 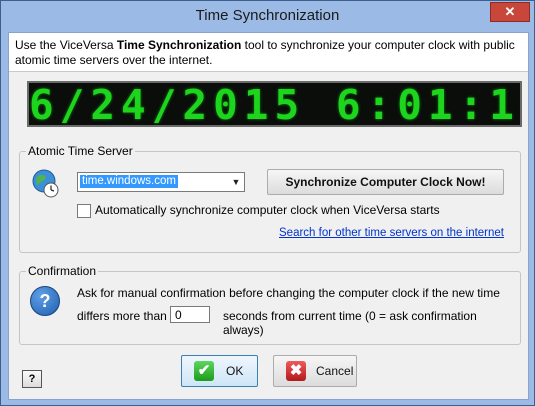 What do you see at coordinates (129, 181) in the screenshot?
I see `time-server-value: time.windows.com` at bounding box center [129, 181].